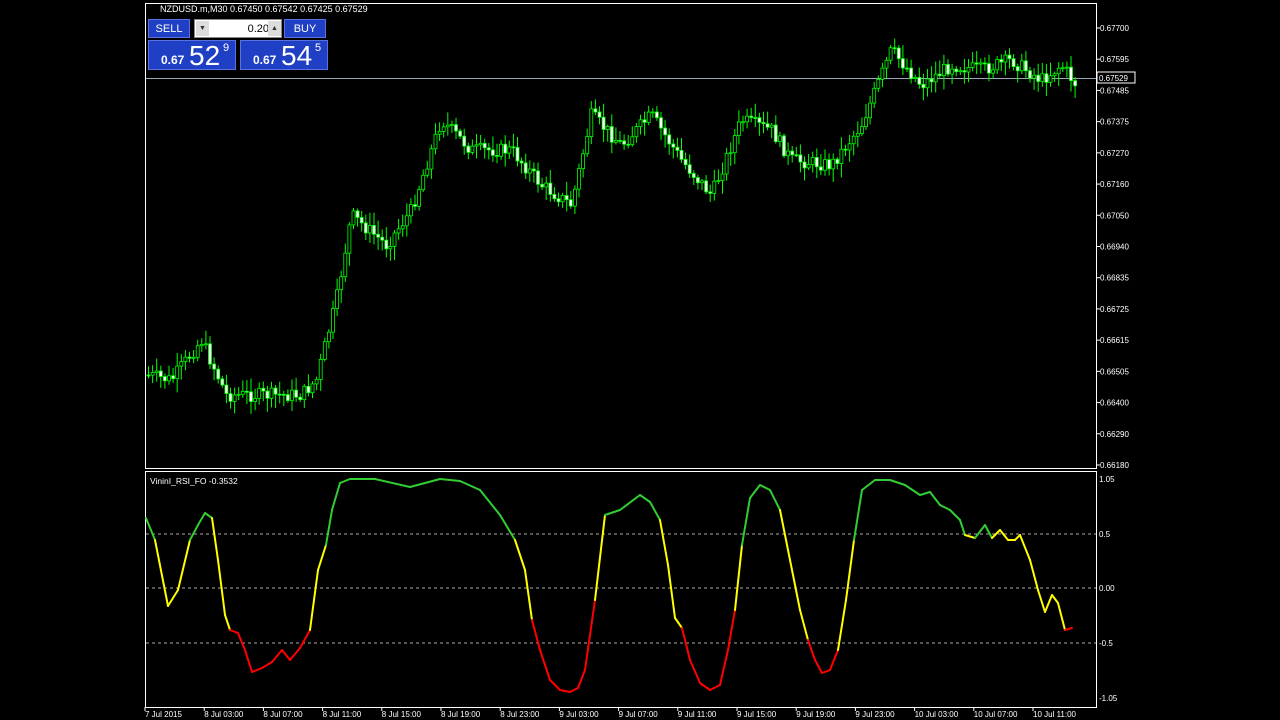  What do you see at coordinates (1114, 465) in the screenshot?
I see `price-tick-label: 0.66180` at bounding box center [1114, 465].